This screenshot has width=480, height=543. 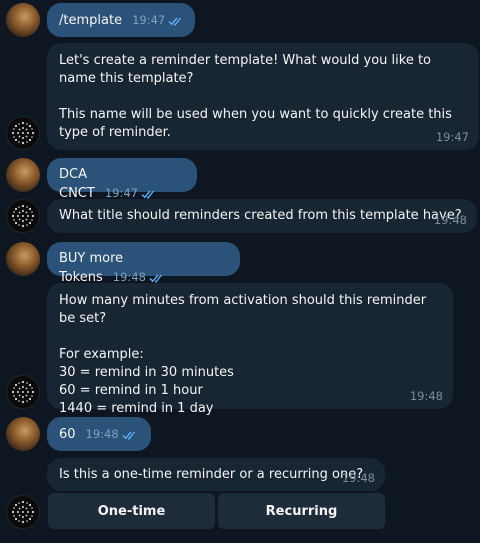 I want to click on message-text: 60, so click(x=67, y=434).